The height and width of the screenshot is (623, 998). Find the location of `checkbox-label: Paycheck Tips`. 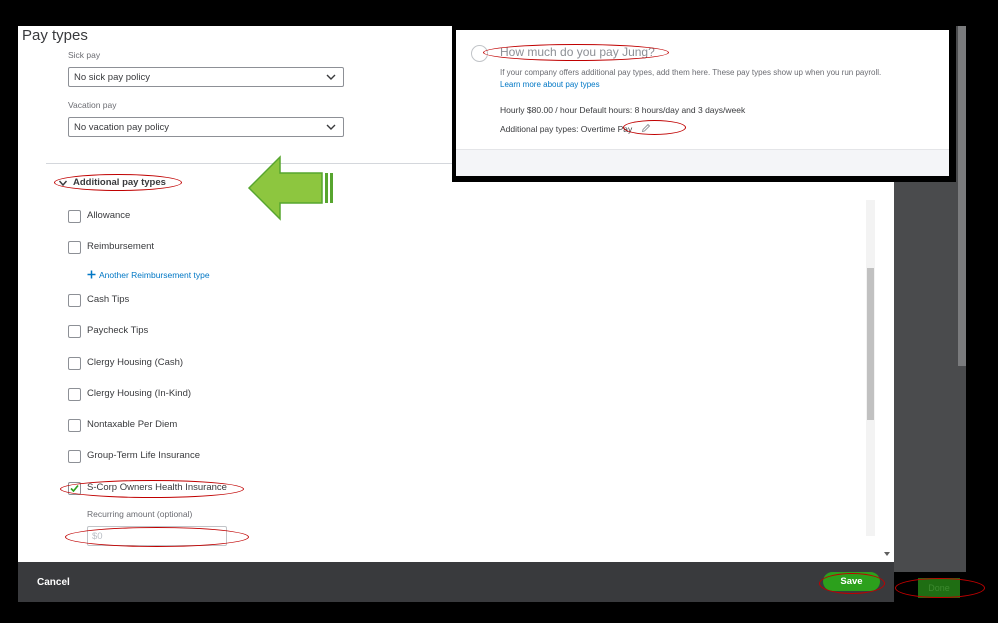

checkbox-label: Paycheck Tips is located at coordinates (118, 330).